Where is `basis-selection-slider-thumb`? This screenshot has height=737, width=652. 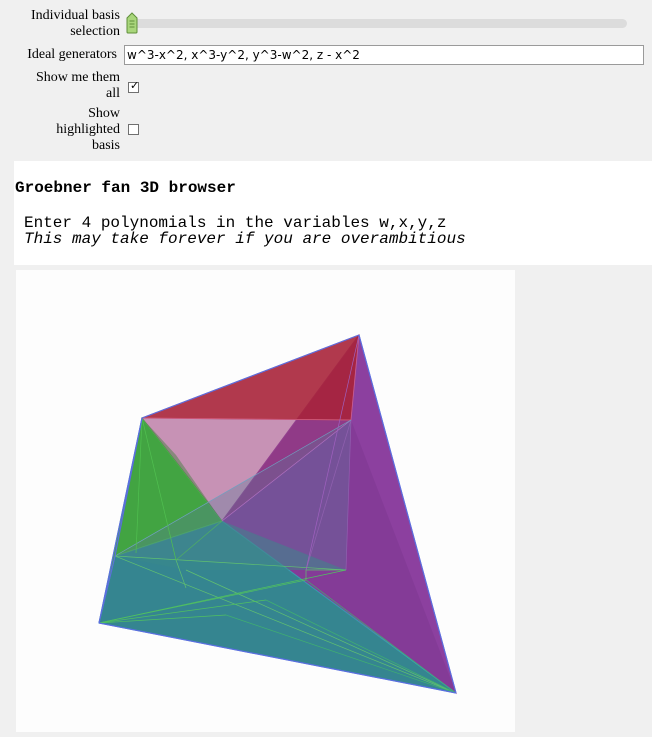 basis-selection-slider-thumb is located at coordinates (132, 23).